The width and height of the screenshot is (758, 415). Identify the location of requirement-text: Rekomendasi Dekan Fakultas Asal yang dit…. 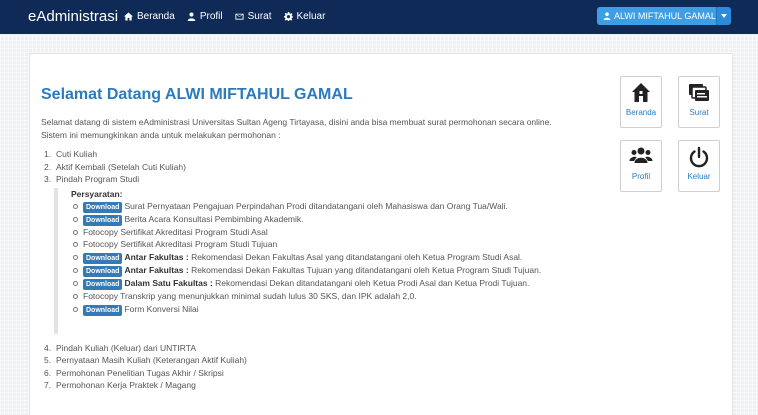
(355, 257).